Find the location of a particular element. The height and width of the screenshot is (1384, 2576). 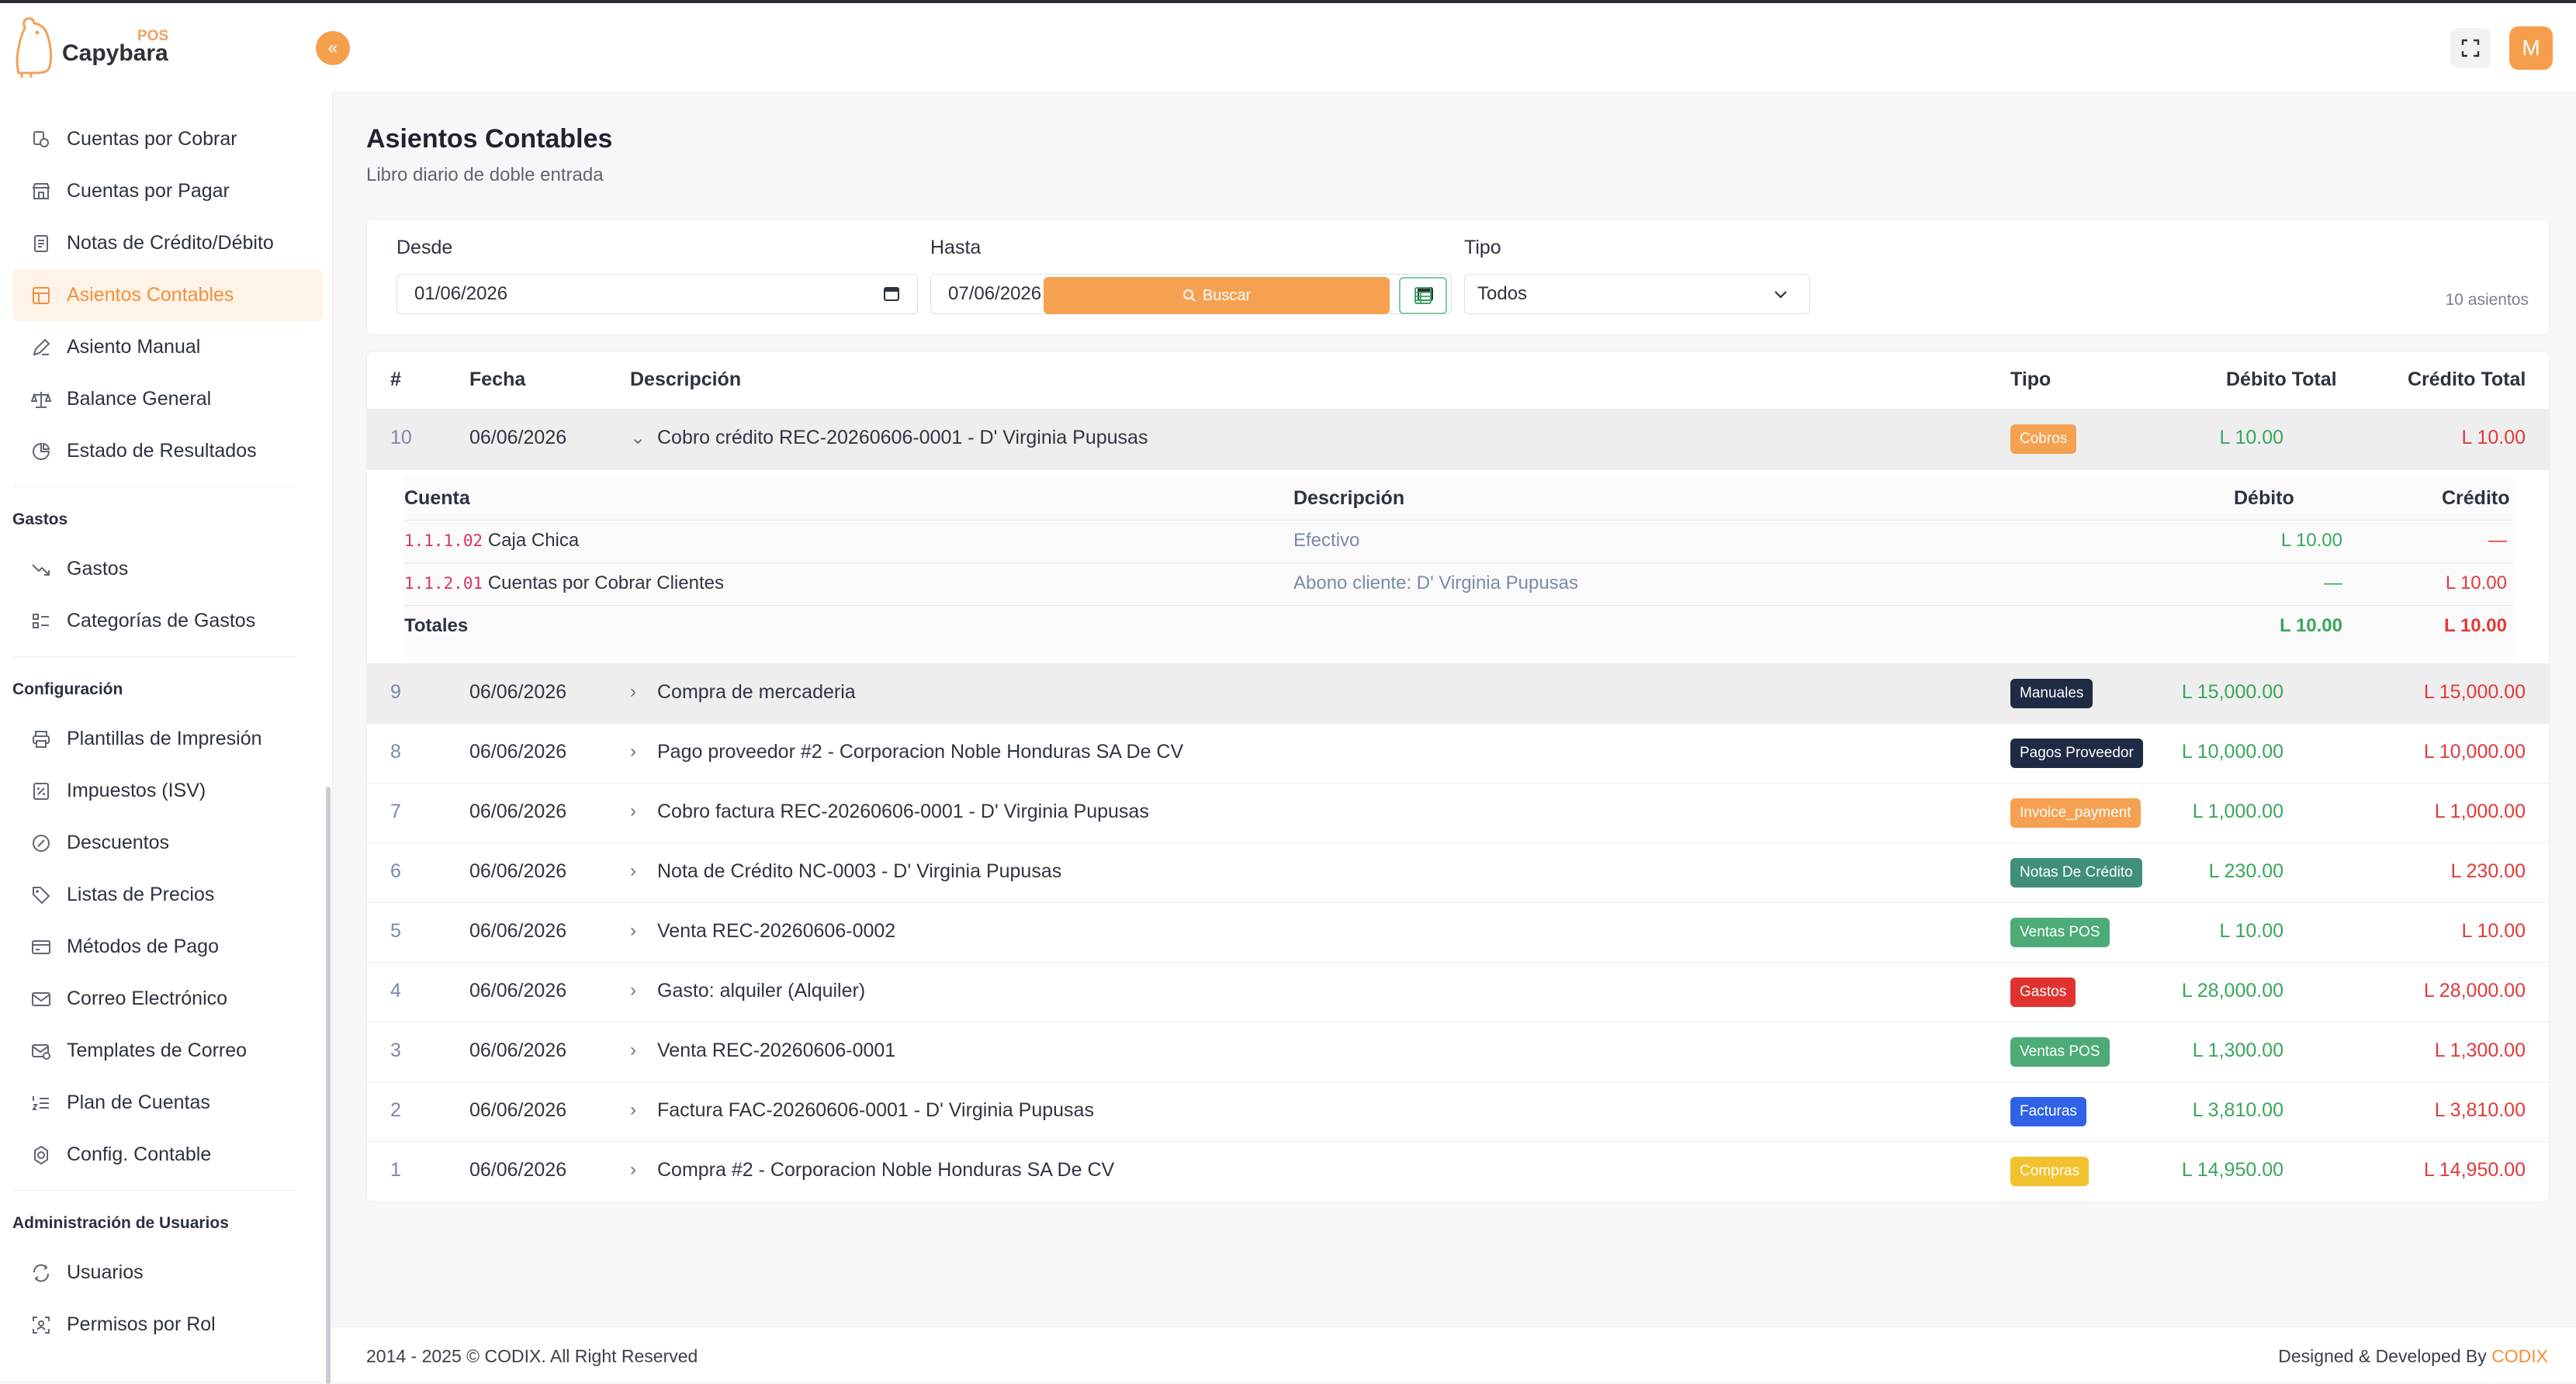

sidebar-item-label: Config. Contable is located at coordinates (139, 1154).